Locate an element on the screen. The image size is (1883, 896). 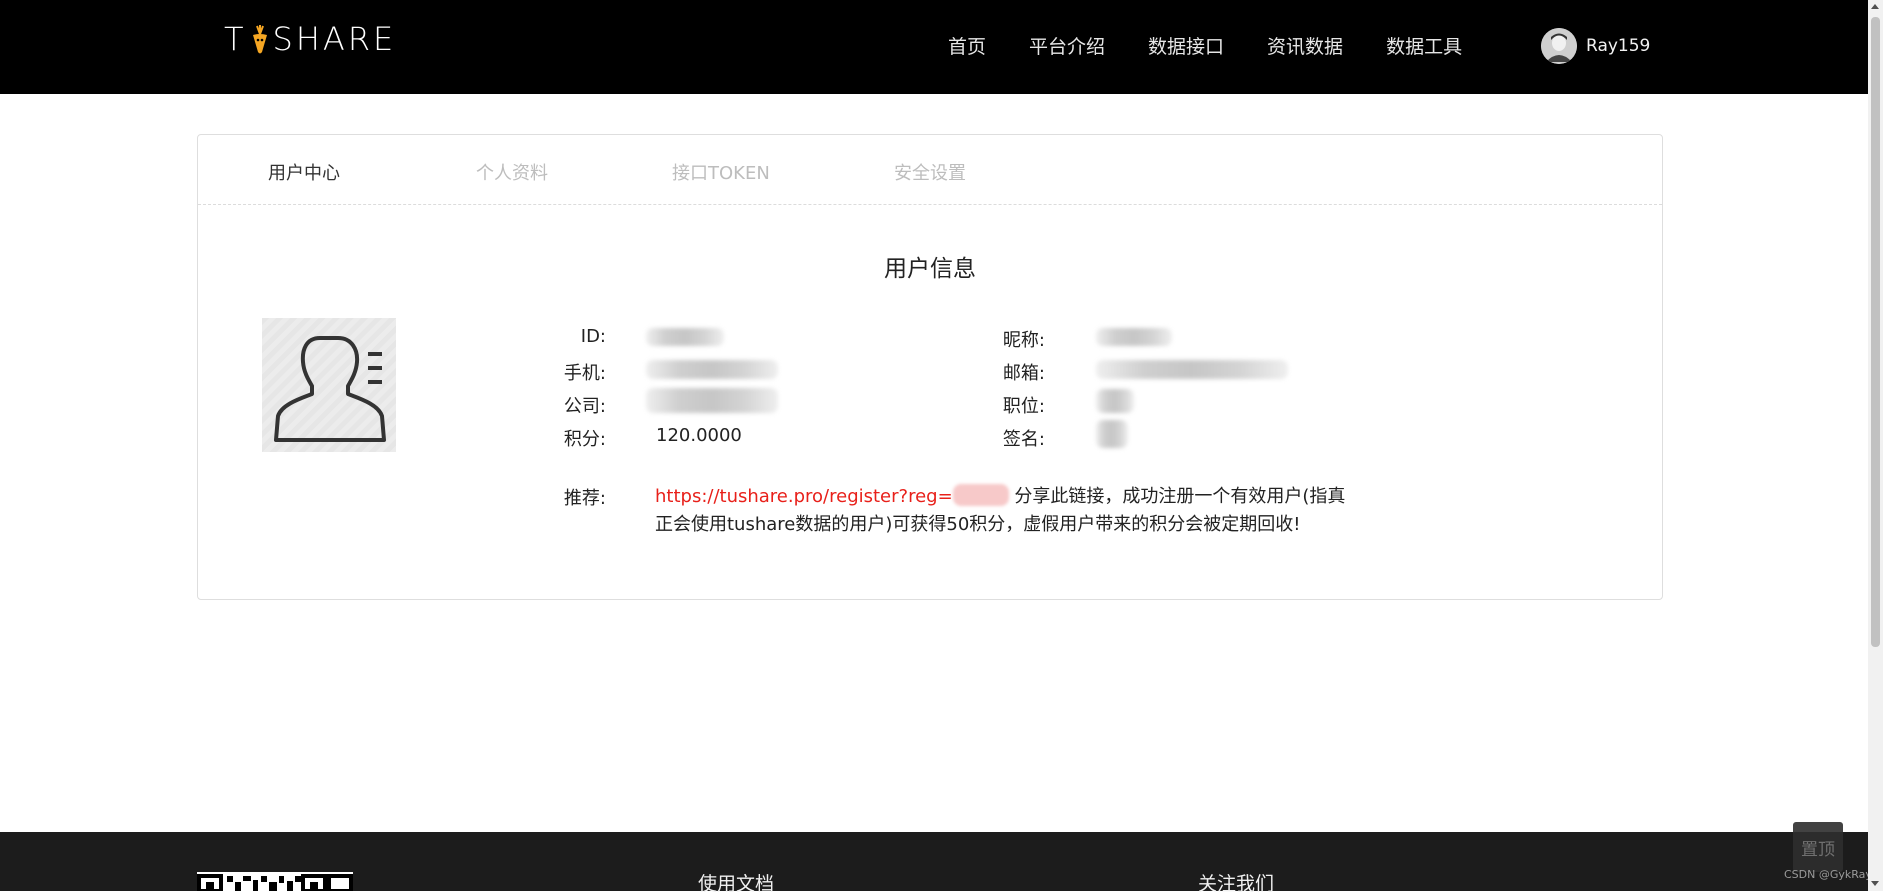
footer-docs-heading: 使用文档 is located at coordinates (736, 882).